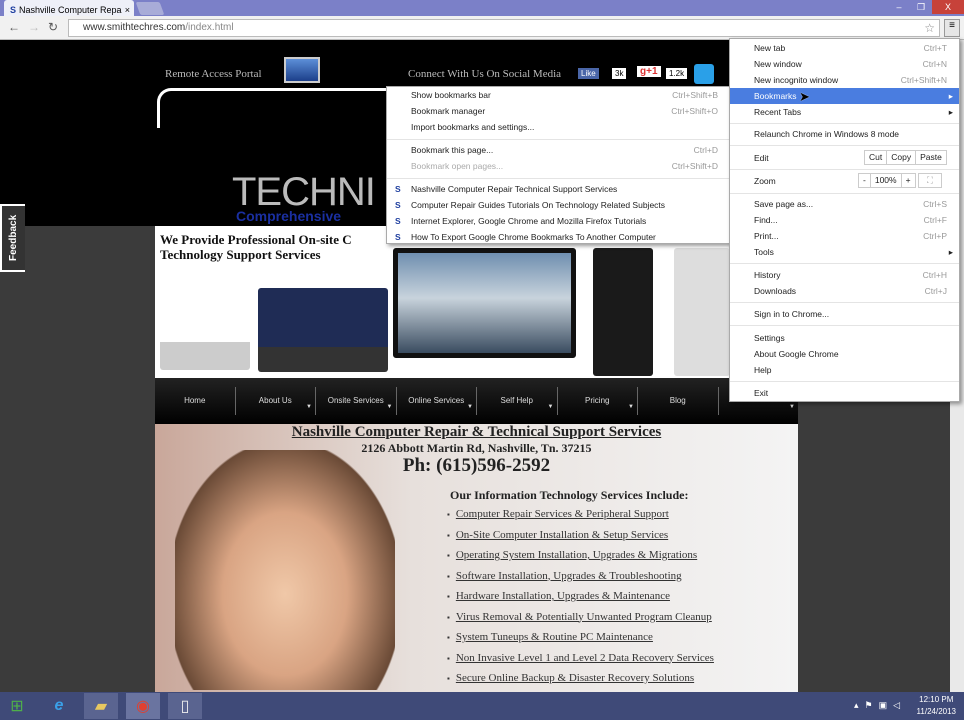  Describe the element at coordinates (850, 291) in the screenshot. I see `menu-item-downloads: Downloads Ctrl+J` at that location.